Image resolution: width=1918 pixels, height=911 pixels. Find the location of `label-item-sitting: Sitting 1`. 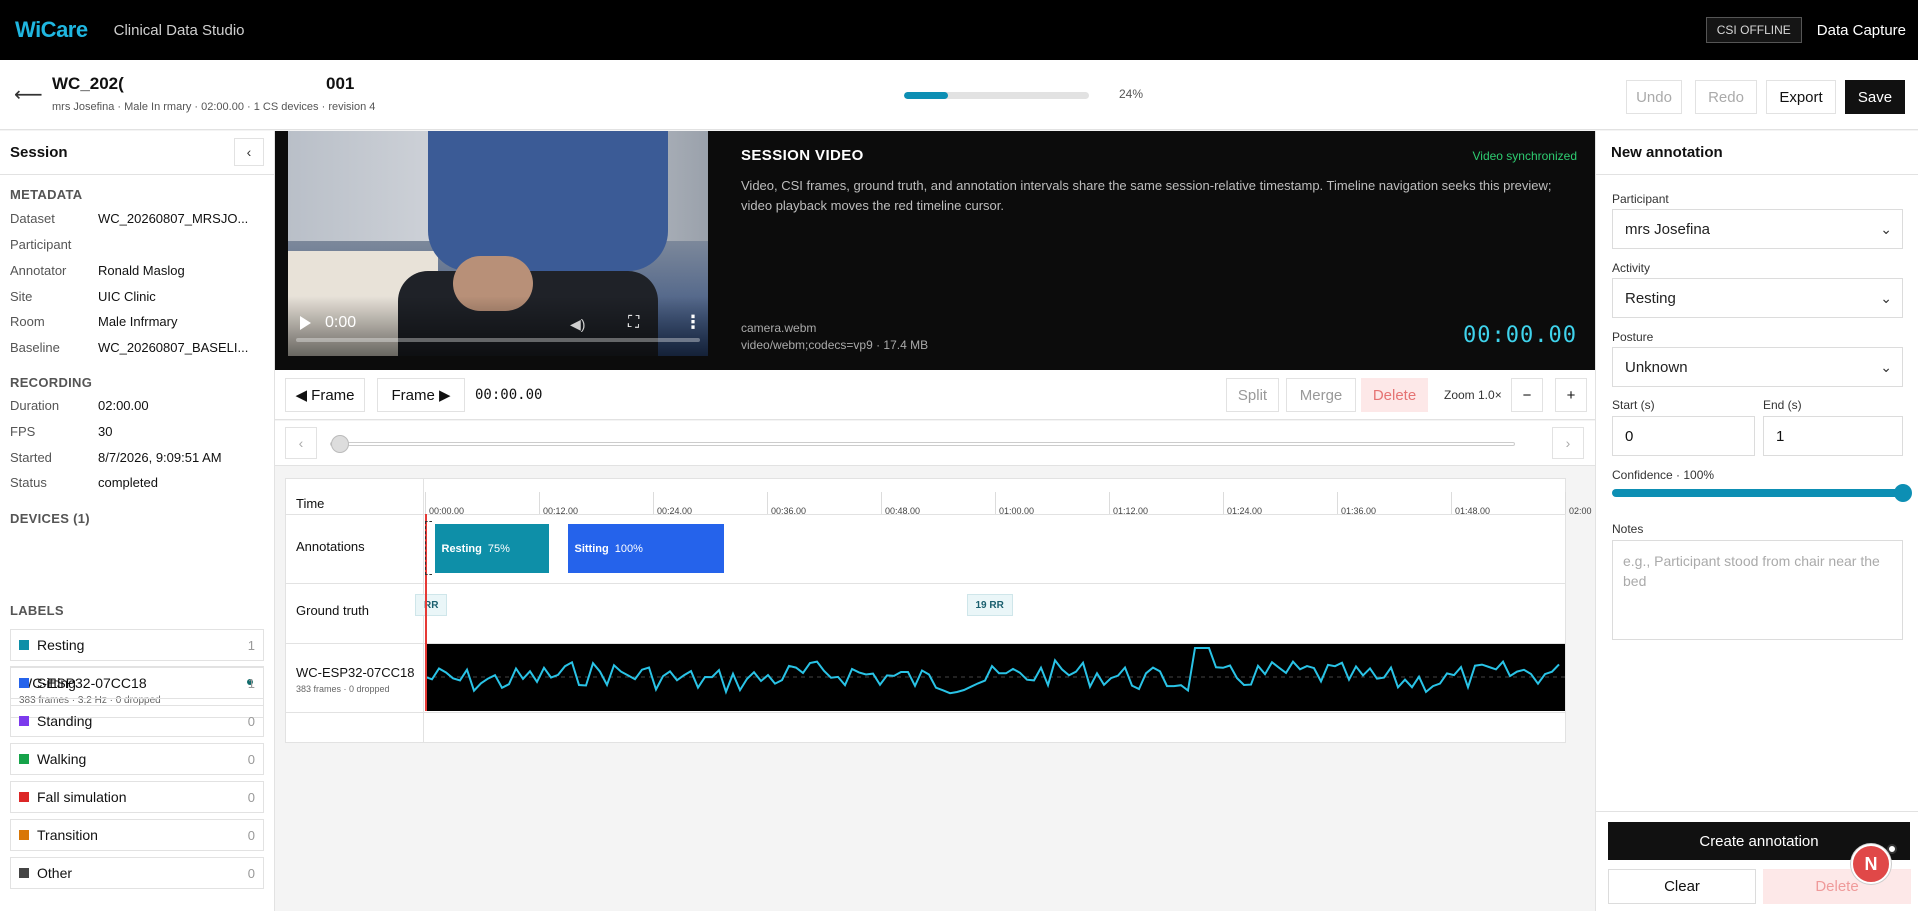

label-item-sitting: Sitting 1 is located at coordinates (137, 683).